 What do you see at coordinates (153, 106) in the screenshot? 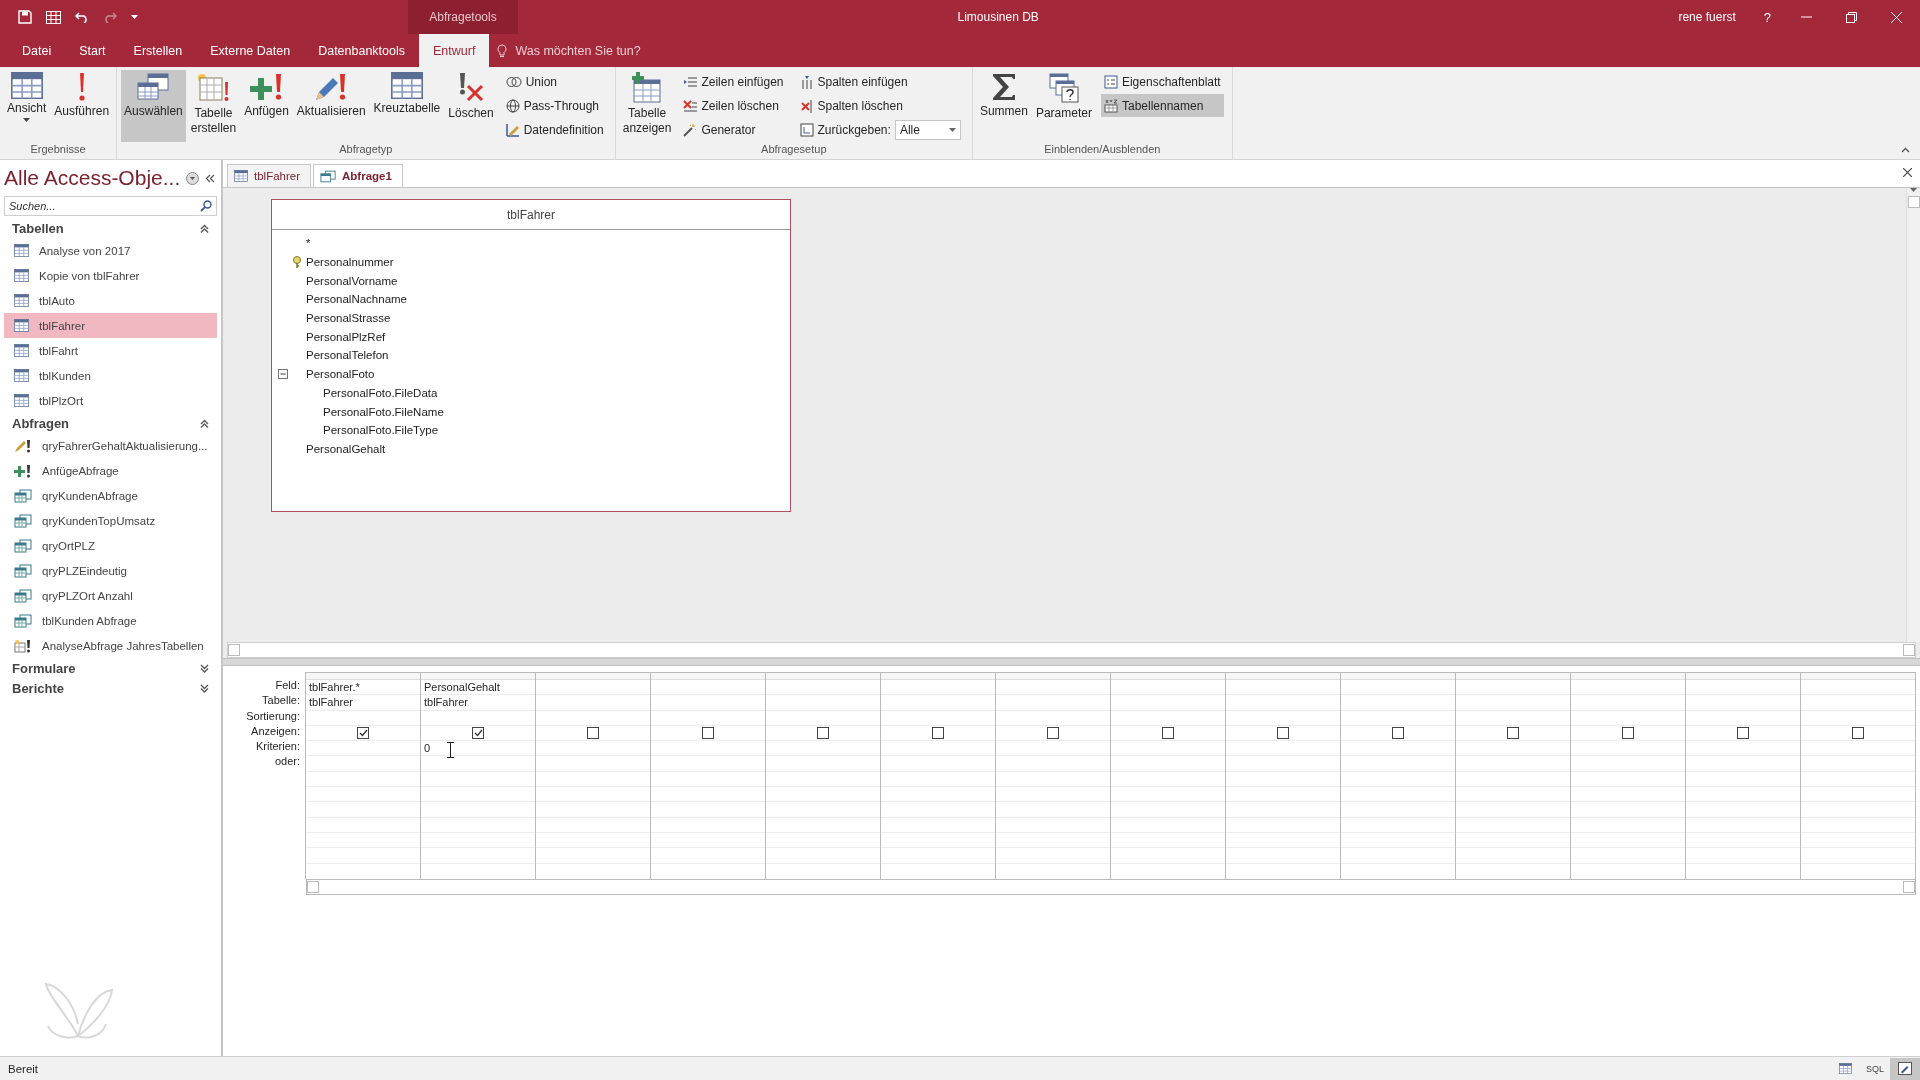
I see `ribbon-button: Auswählen` at bounding box center [153, 106].